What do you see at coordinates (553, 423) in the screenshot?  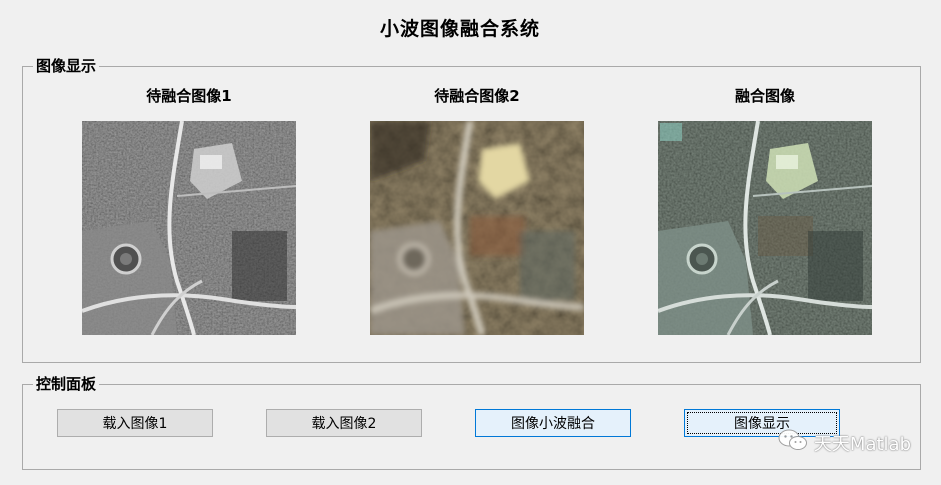 I see `wavelet-fusion-button: 图像小波融合` at bounding box center [553, 423].